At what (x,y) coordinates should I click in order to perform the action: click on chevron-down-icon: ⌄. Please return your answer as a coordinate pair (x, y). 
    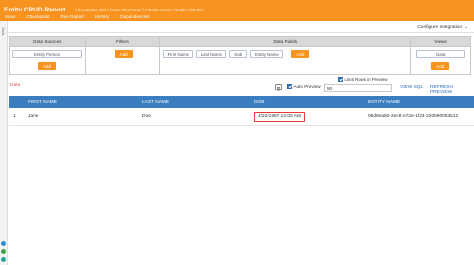
    Looking at the image, I should click on (466, 26).